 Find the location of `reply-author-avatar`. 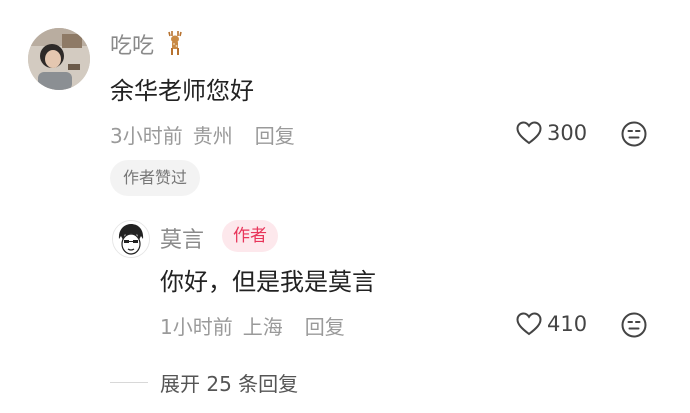

reply-author-avatar is located at coordinates (131, 239).